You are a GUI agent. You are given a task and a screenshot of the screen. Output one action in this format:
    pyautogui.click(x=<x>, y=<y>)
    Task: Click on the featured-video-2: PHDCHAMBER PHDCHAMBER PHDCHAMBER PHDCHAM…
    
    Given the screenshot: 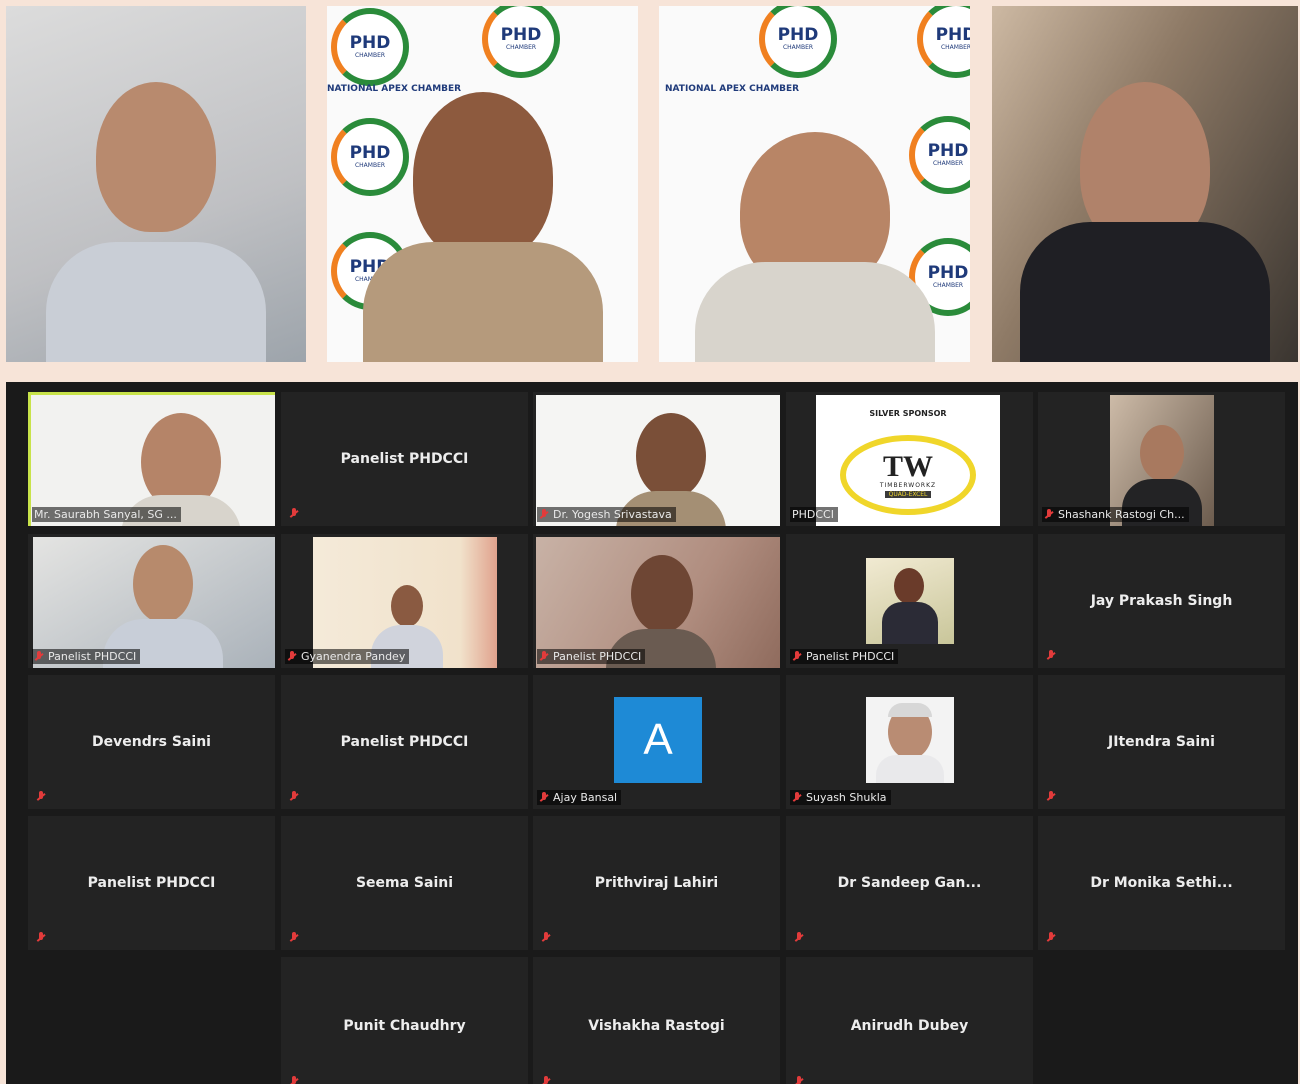 What is the action you would take?
    pyautogui.click(x=482, y=184)
    